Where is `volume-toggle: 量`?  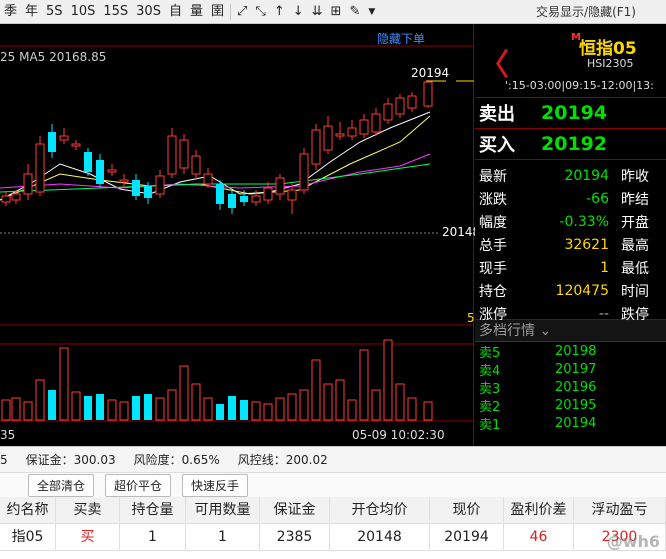 volume-toggle: 量 is located at coordinates (196, 12).